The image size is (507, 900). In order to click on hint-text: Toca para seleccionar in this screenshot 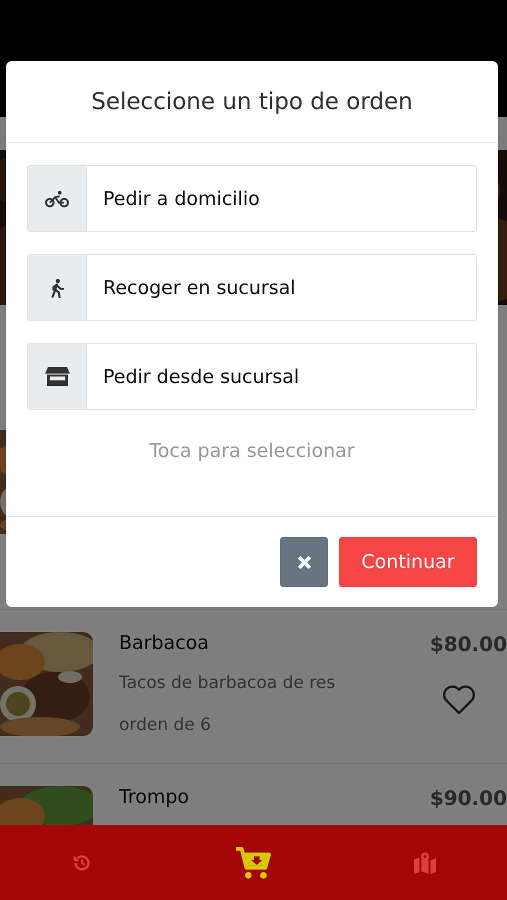, I will do `click(252, 451)`.